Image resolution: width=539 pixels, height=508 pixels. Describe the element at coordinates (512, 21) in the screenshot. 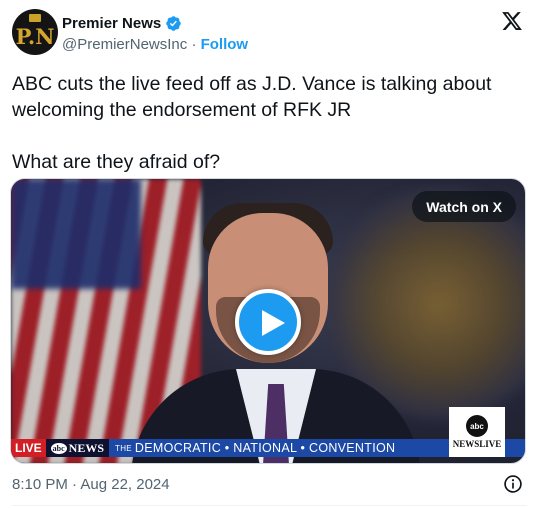

I see `x-logo-icon` at that location.